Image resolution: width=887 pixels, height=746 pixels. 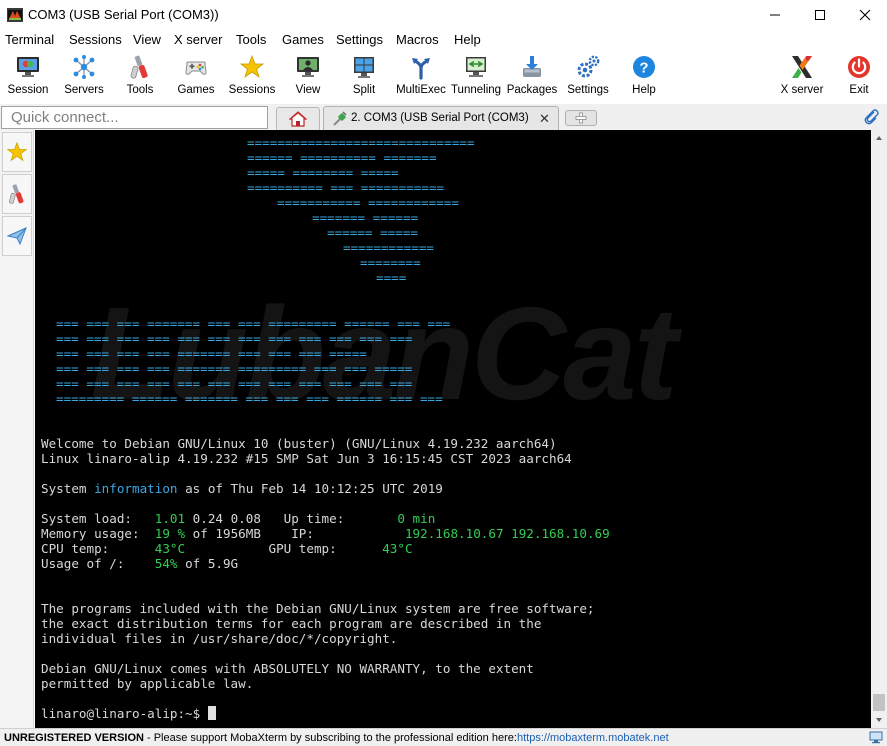 I want to click on quick-connect-input, so click(x=134, y=117).